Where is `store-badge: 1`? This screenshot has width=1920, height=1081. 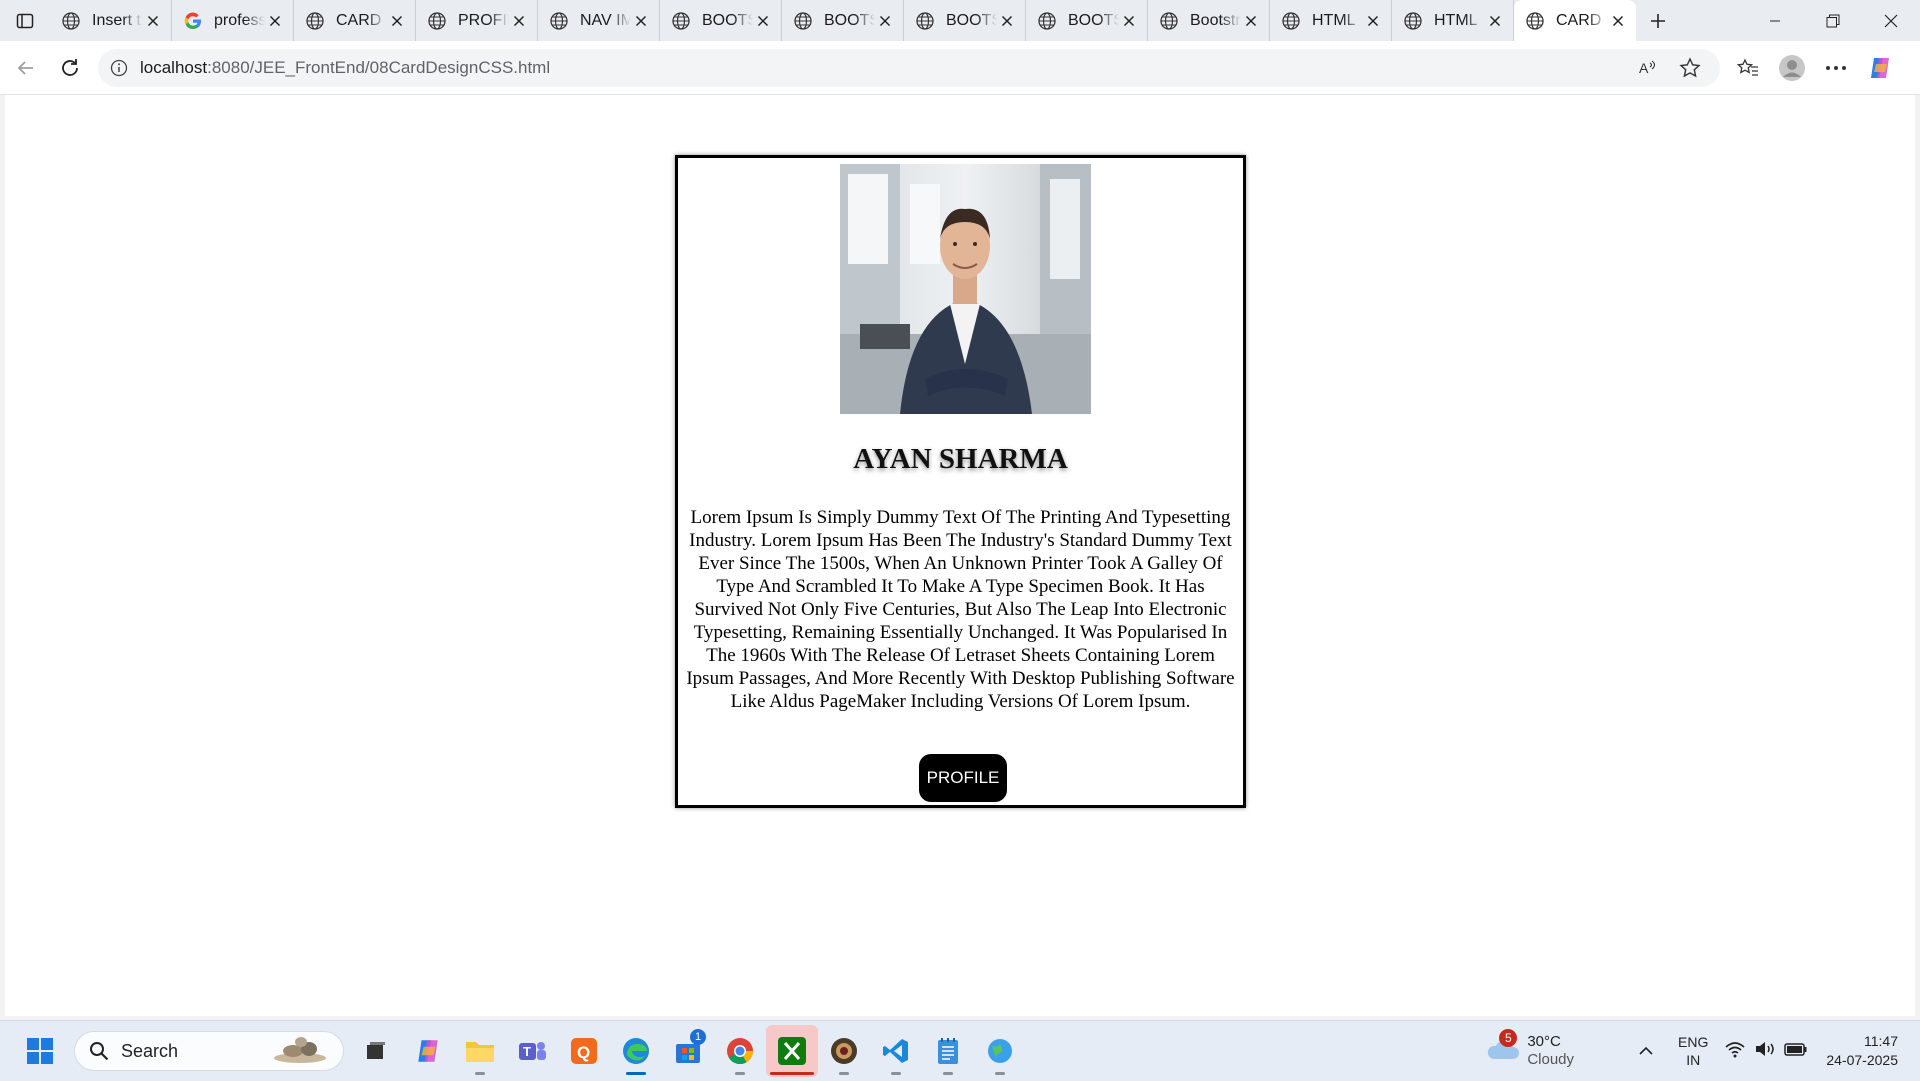
store-badge: 1 is located at coordinates (698, 1037).